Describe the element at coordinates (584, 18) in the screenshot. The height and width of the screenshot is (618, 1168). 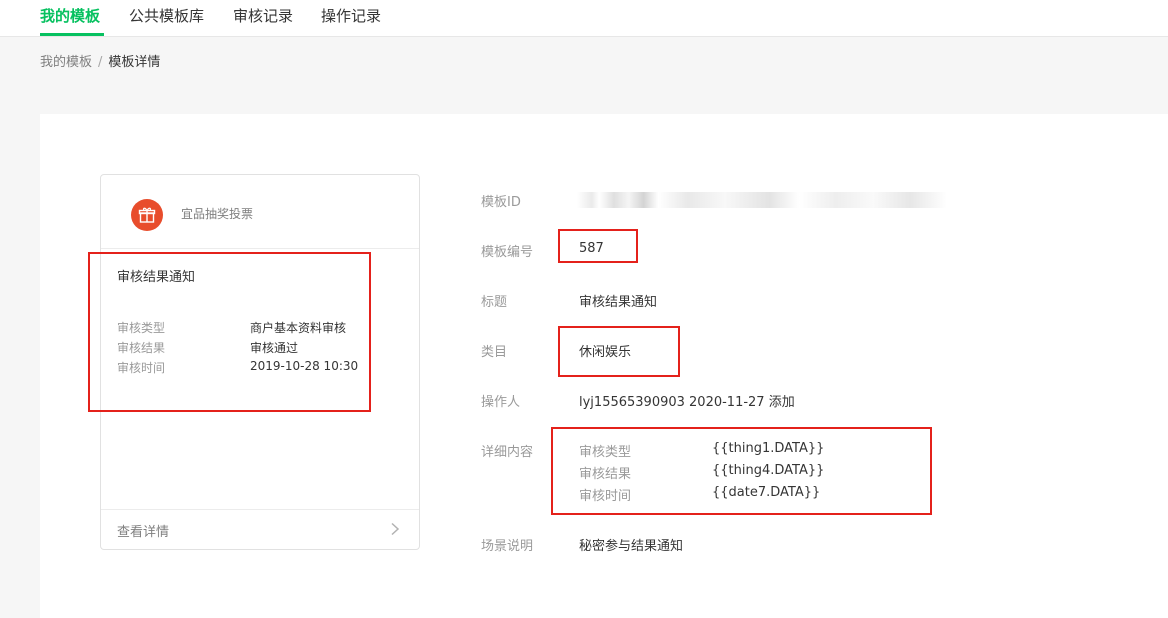
I see `top-nav: 我的模板 公共模板库 审核记录 操作记录` at that location.